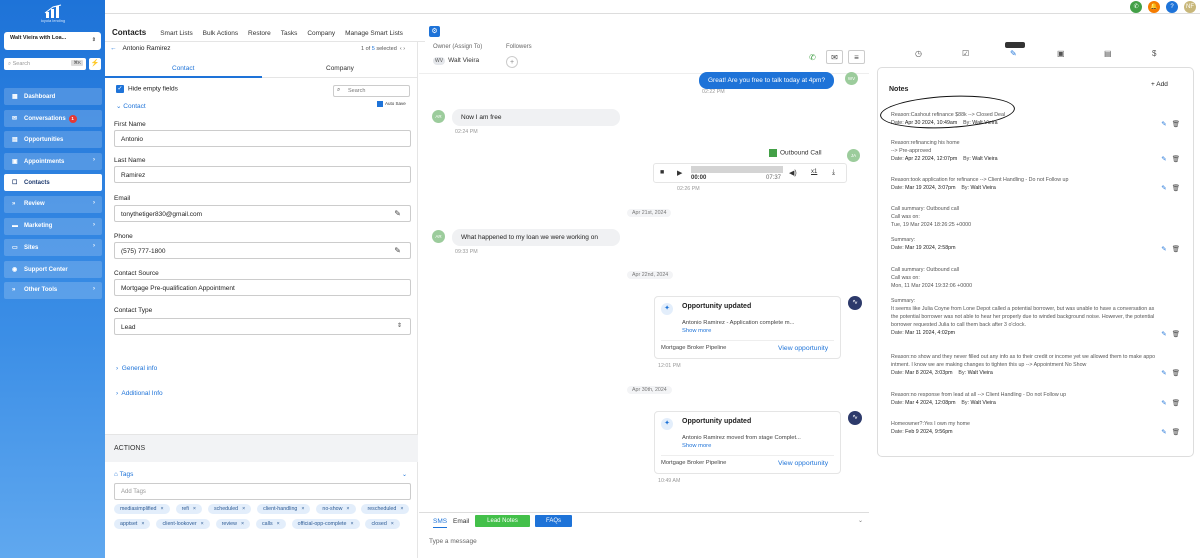 The height and width of the screenshot is (558, 1200). I want to click on history-icon: ◷, so click(918, 53).